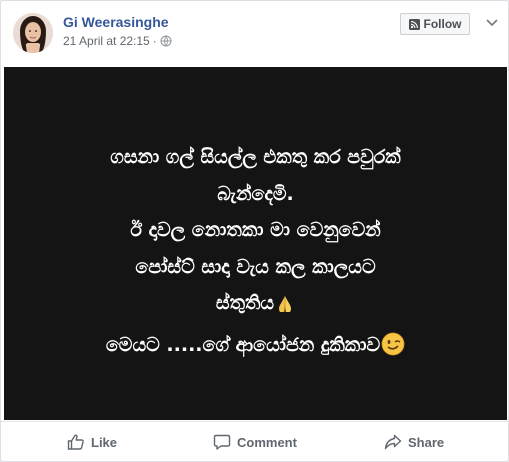 The image size is (509, 462). What do you see at coordinates (245, 303) in the screenshot?
I see `thanks-text: ස්තුතිය` at bounding box center [245, 303].